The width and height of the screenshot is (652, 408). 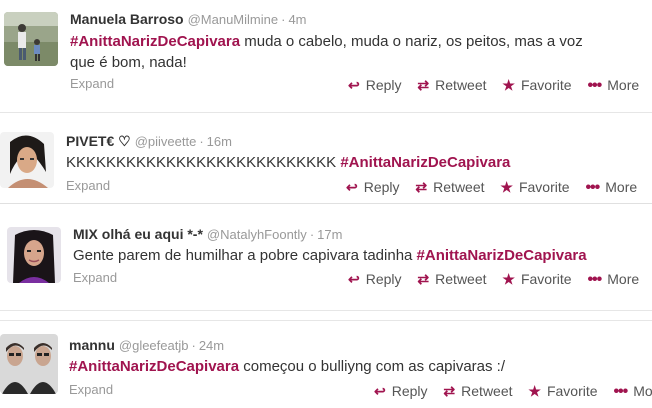 I want to click on timestamp: 17m, so click(x=329, y=234).